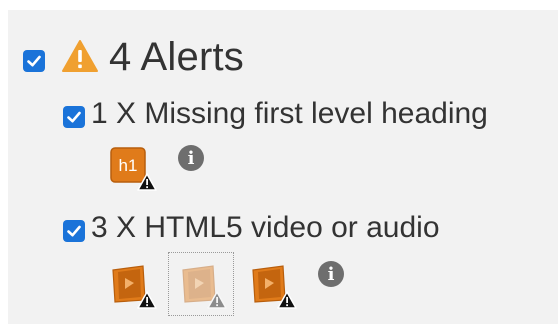 This screenshot has width=558, height=324. I want to click on alerts-header: 4 Alerts, so click(133, 57).